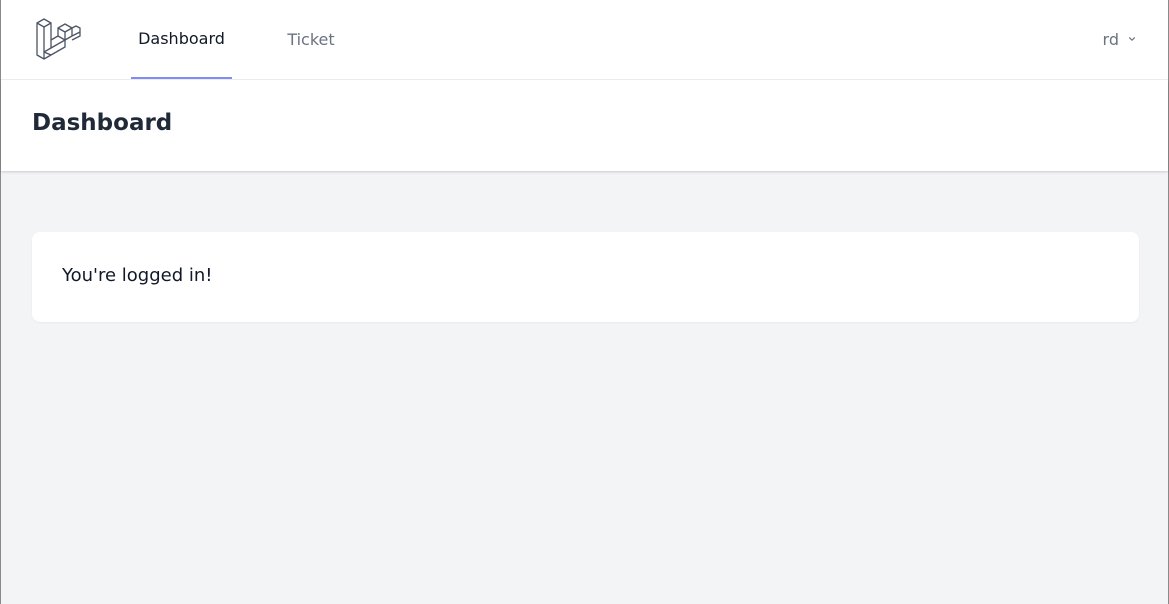 The width and height of the screenshot is (1169, 604). What do you see at coordinates (584, 40) in the screenshot?
I see `top-navigation: Dashboard Ticket rd` at bounding box center [584, 40].